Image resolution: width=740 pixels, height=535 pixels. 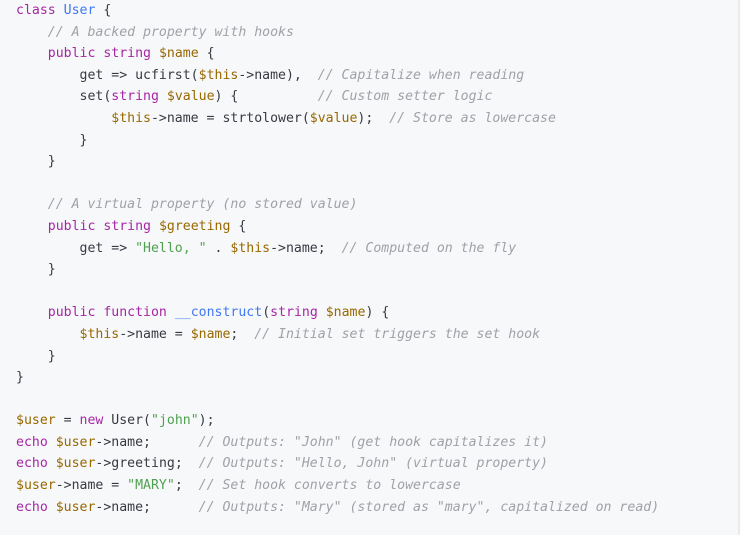 What do you see at coordinates (337, 421) in the screenshot?
I see `code-line: $user = new User("john");` at bounding box center [337, 421].